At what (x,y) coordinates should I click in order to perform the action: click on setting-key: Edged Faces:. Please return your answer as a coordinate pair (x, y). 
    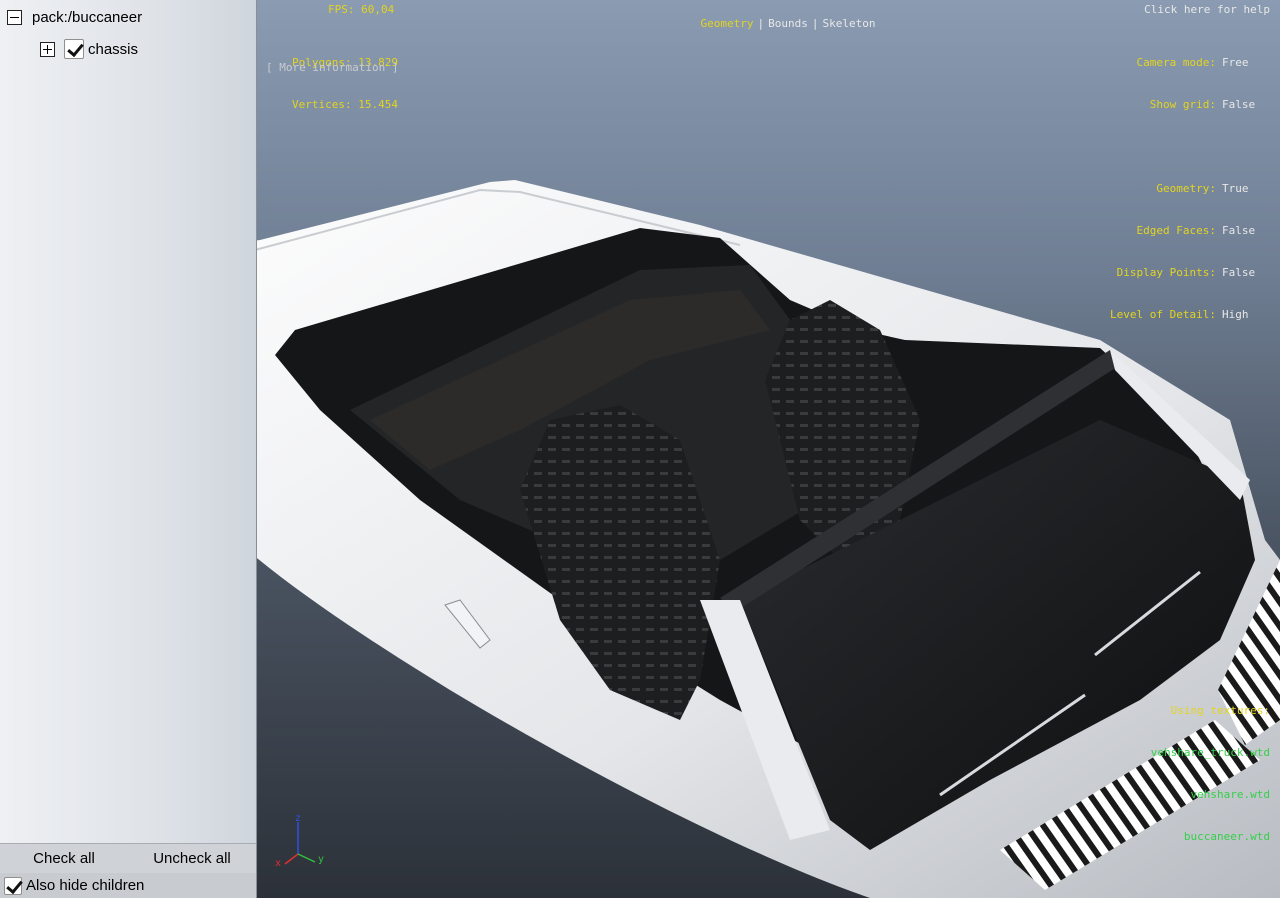
    Looking at the image, I should click on (1176, 230).